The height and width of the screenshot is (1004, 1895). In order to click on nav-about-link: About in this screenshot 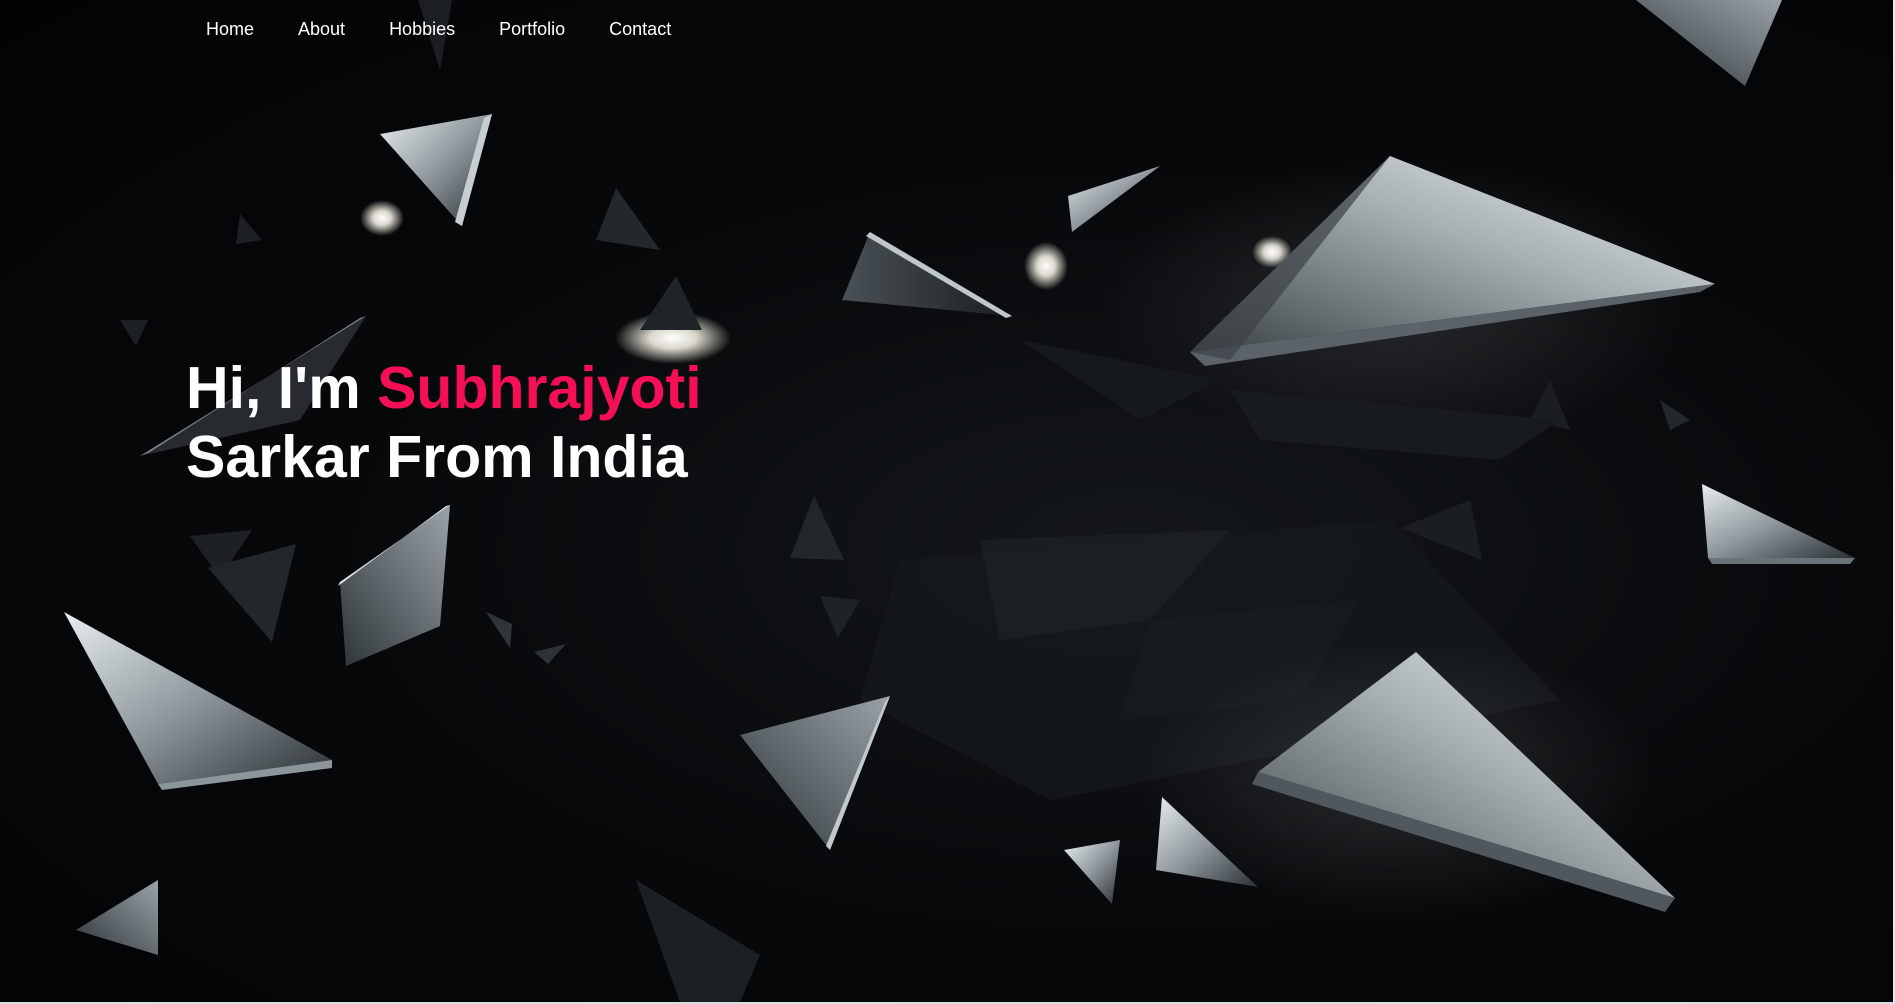, I will do `click(321, 29)`.